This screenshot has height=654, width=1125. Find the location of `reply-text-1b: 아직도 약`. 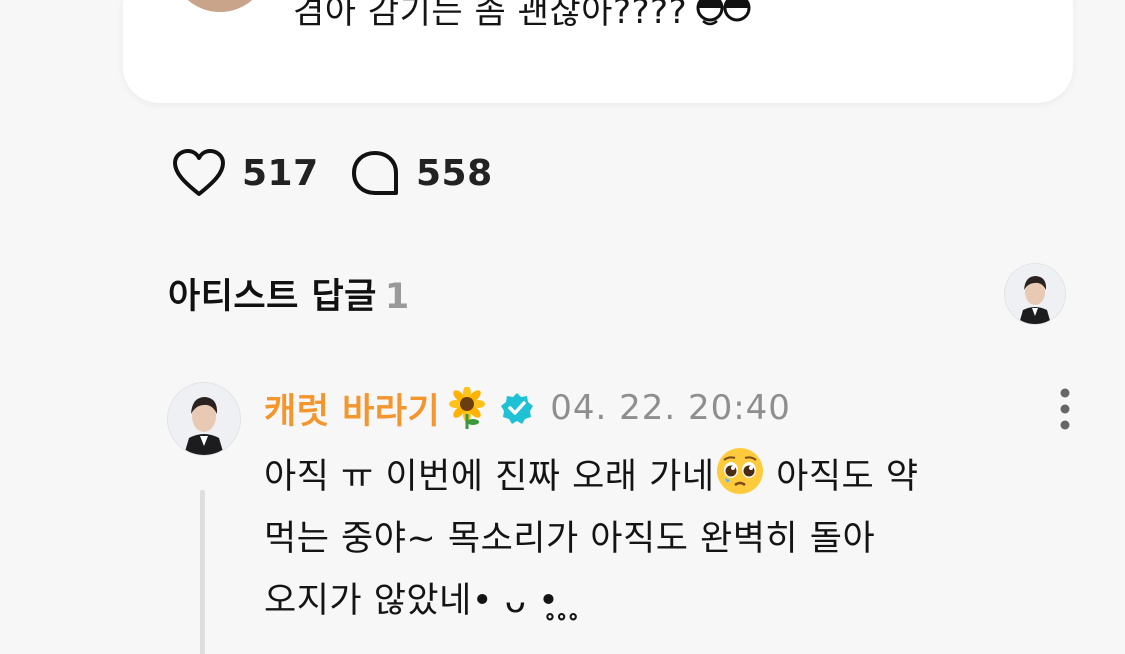

reply-text-1b: 아직도 약 is located at coordinates (841, 477).